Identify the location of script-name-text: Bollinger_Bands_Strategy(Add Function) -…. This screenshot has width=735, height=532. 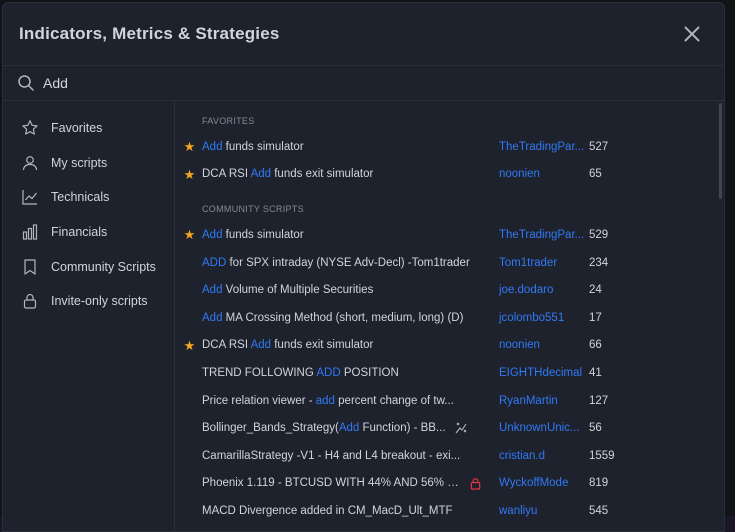
(324, 428).